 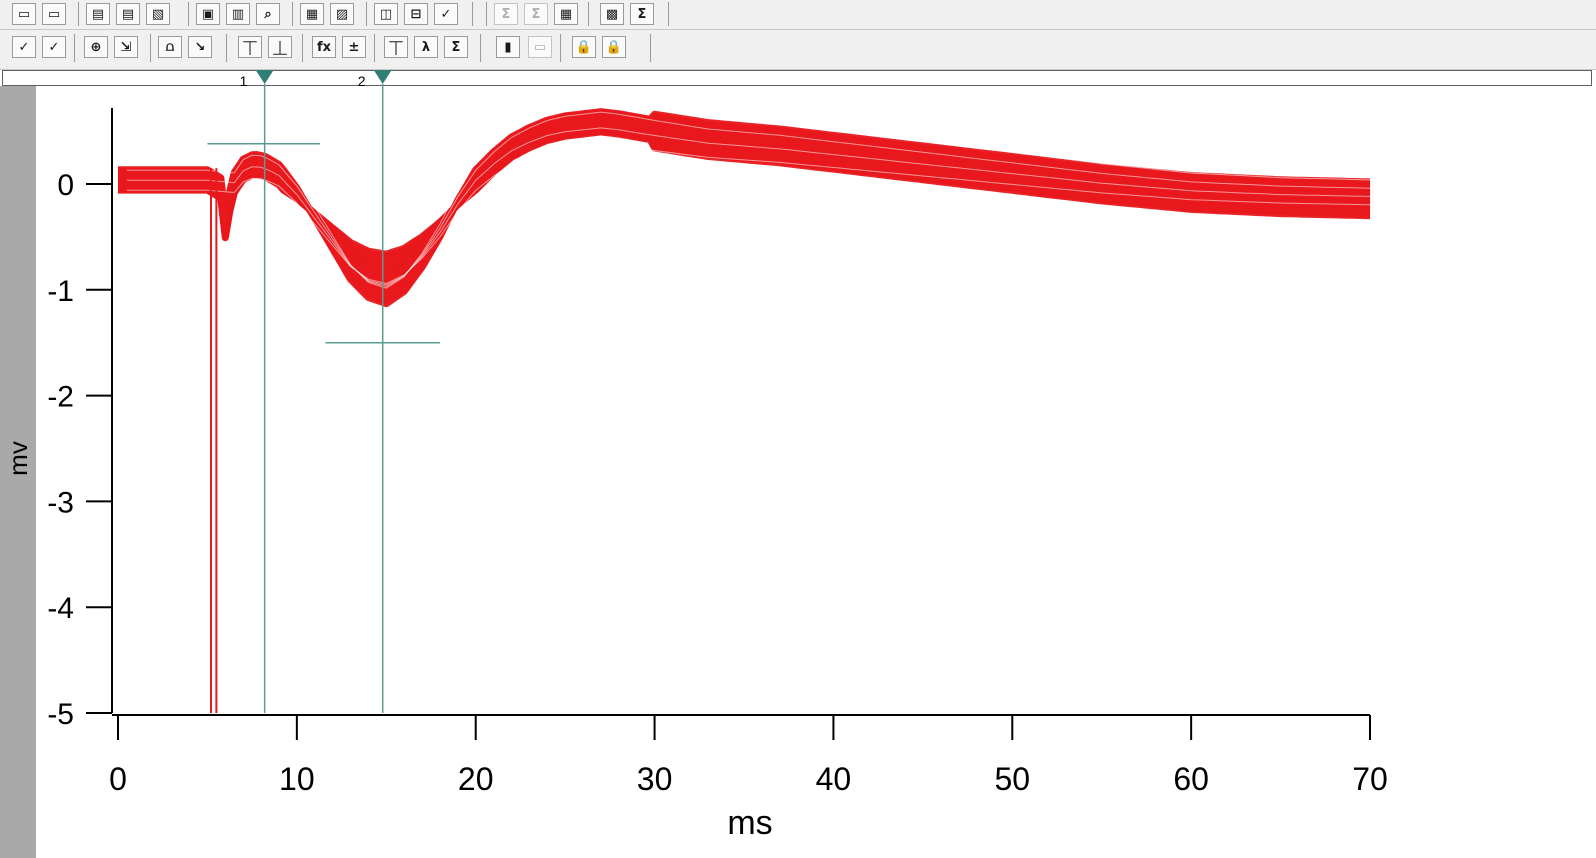 I want to click on x-tick-label: 70, so click(x=1370, y=779).